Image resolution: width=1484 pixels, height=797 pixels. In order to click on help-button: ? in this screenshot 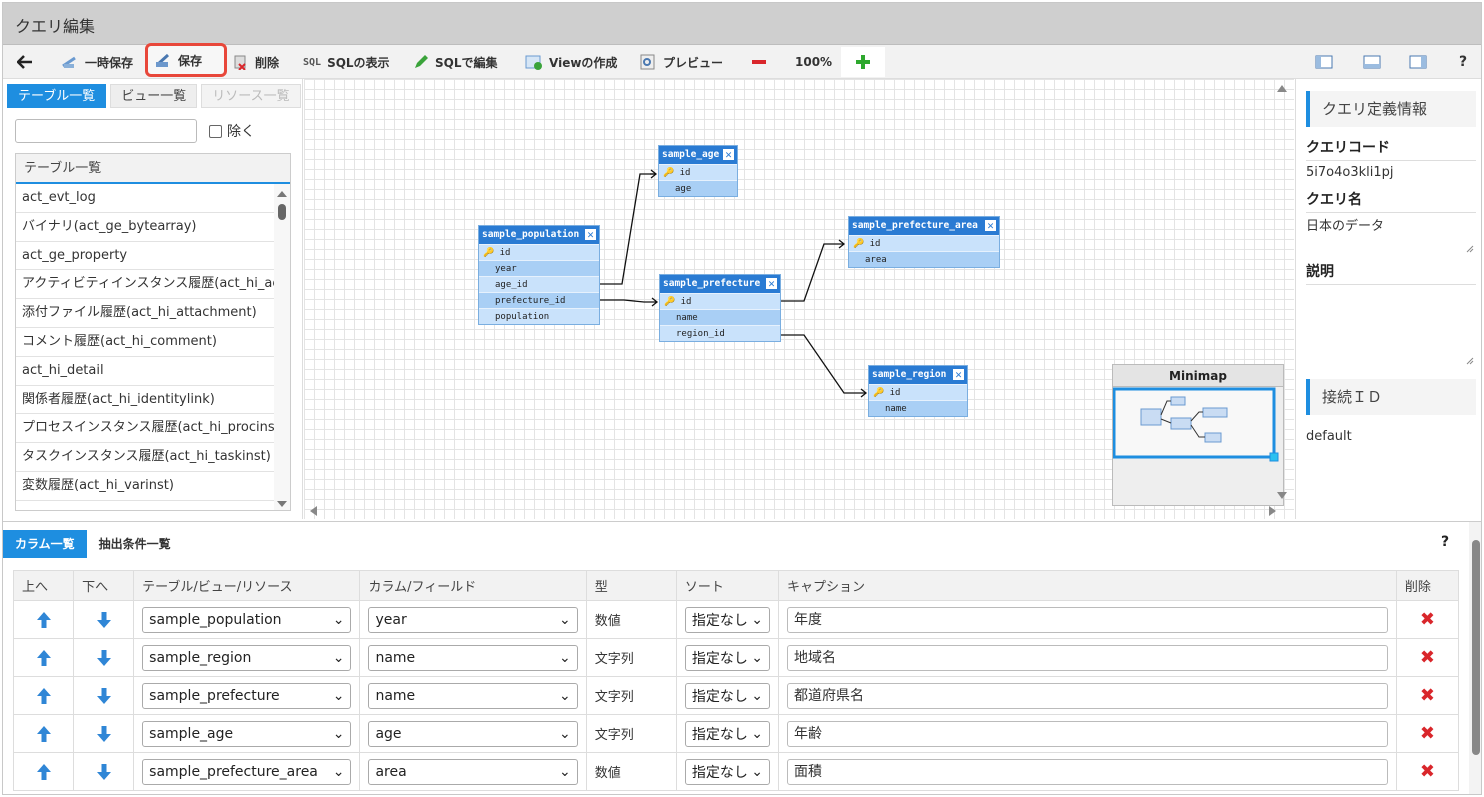, I will do `click(1463, 62)`.